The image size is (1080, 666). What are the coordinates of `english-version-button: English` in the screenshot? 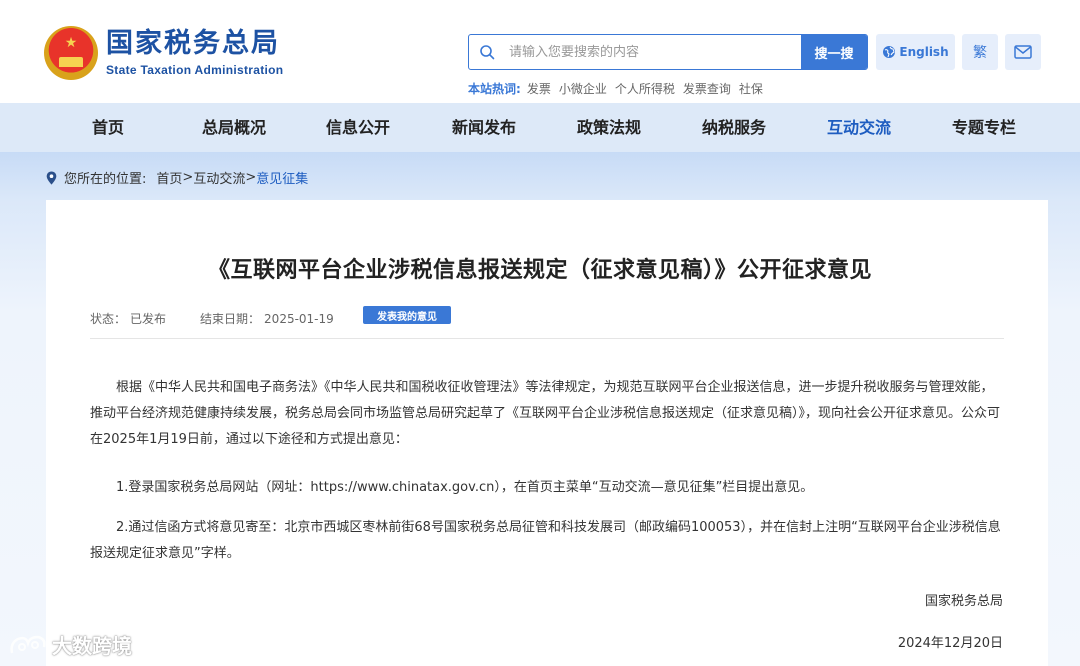 It's located at (915, 52).